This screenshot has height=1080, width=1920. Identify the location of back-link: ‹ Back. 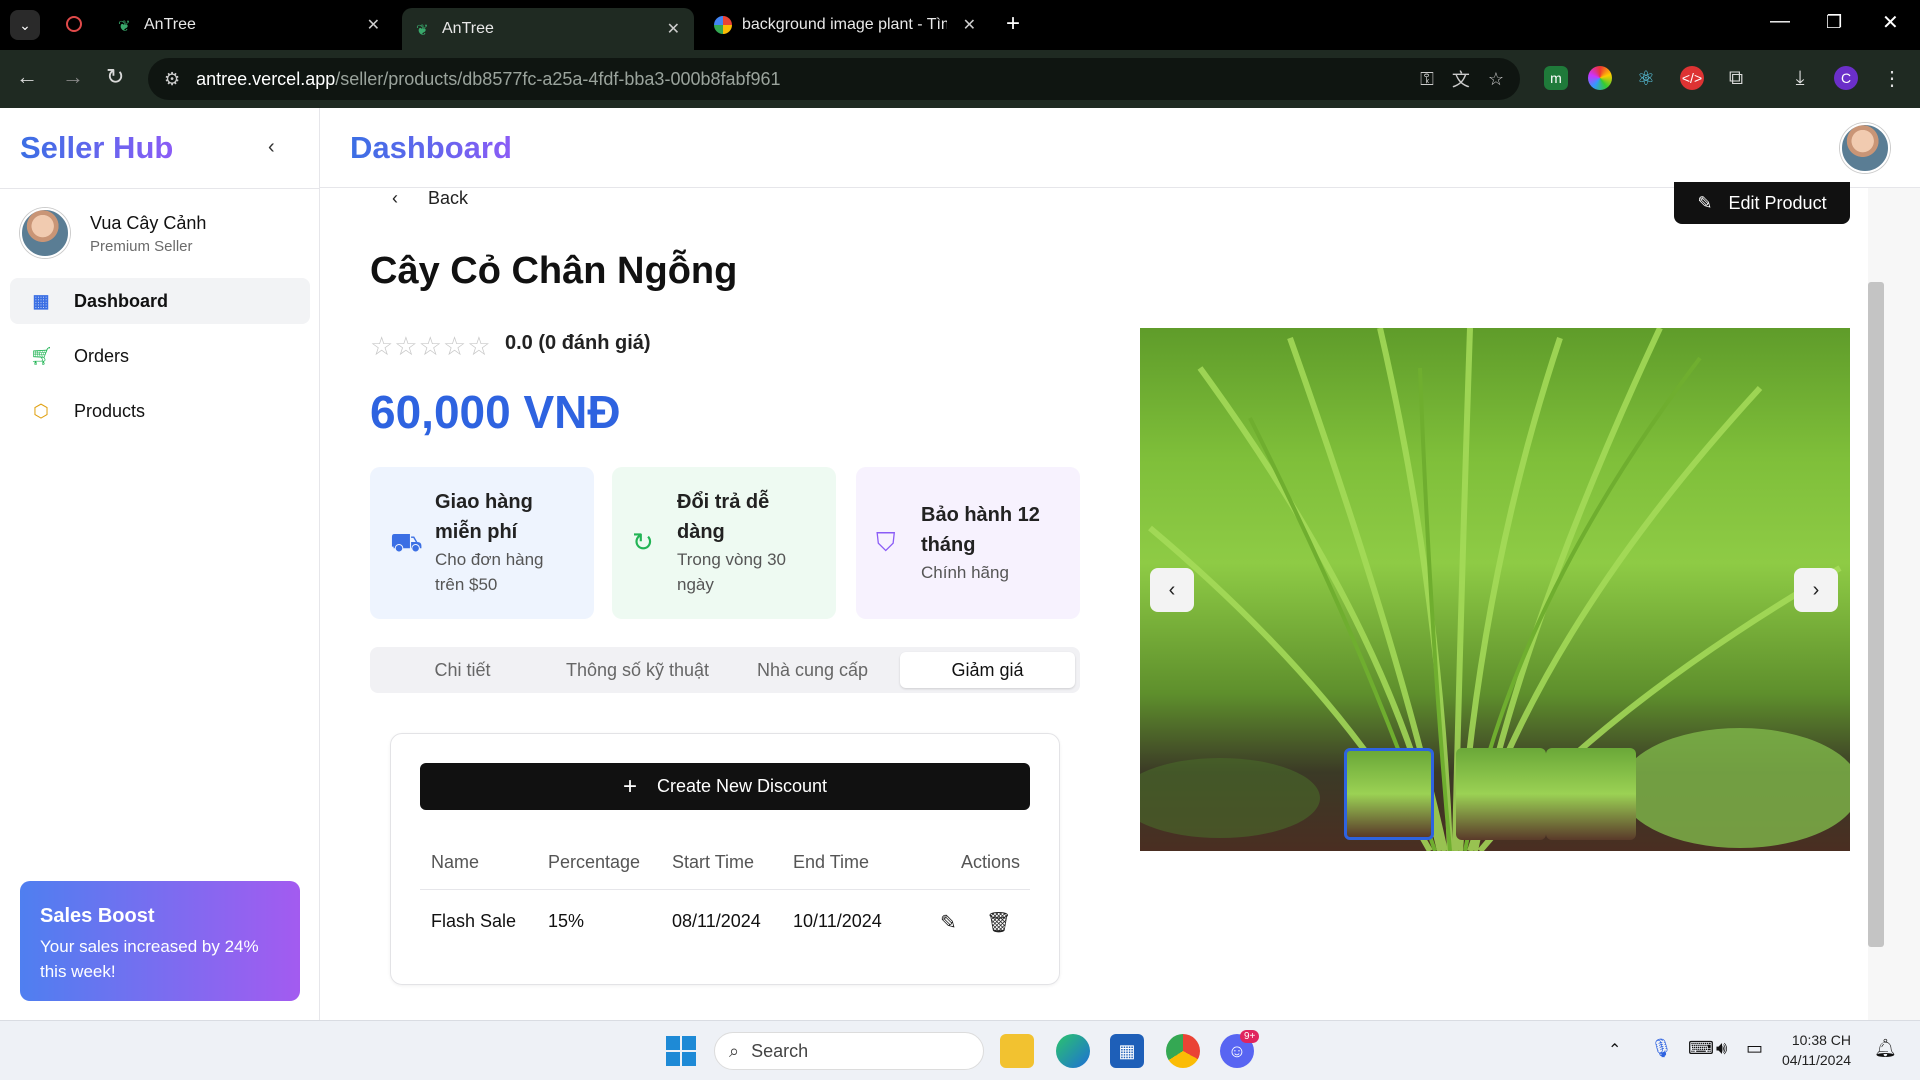
(430, 198).